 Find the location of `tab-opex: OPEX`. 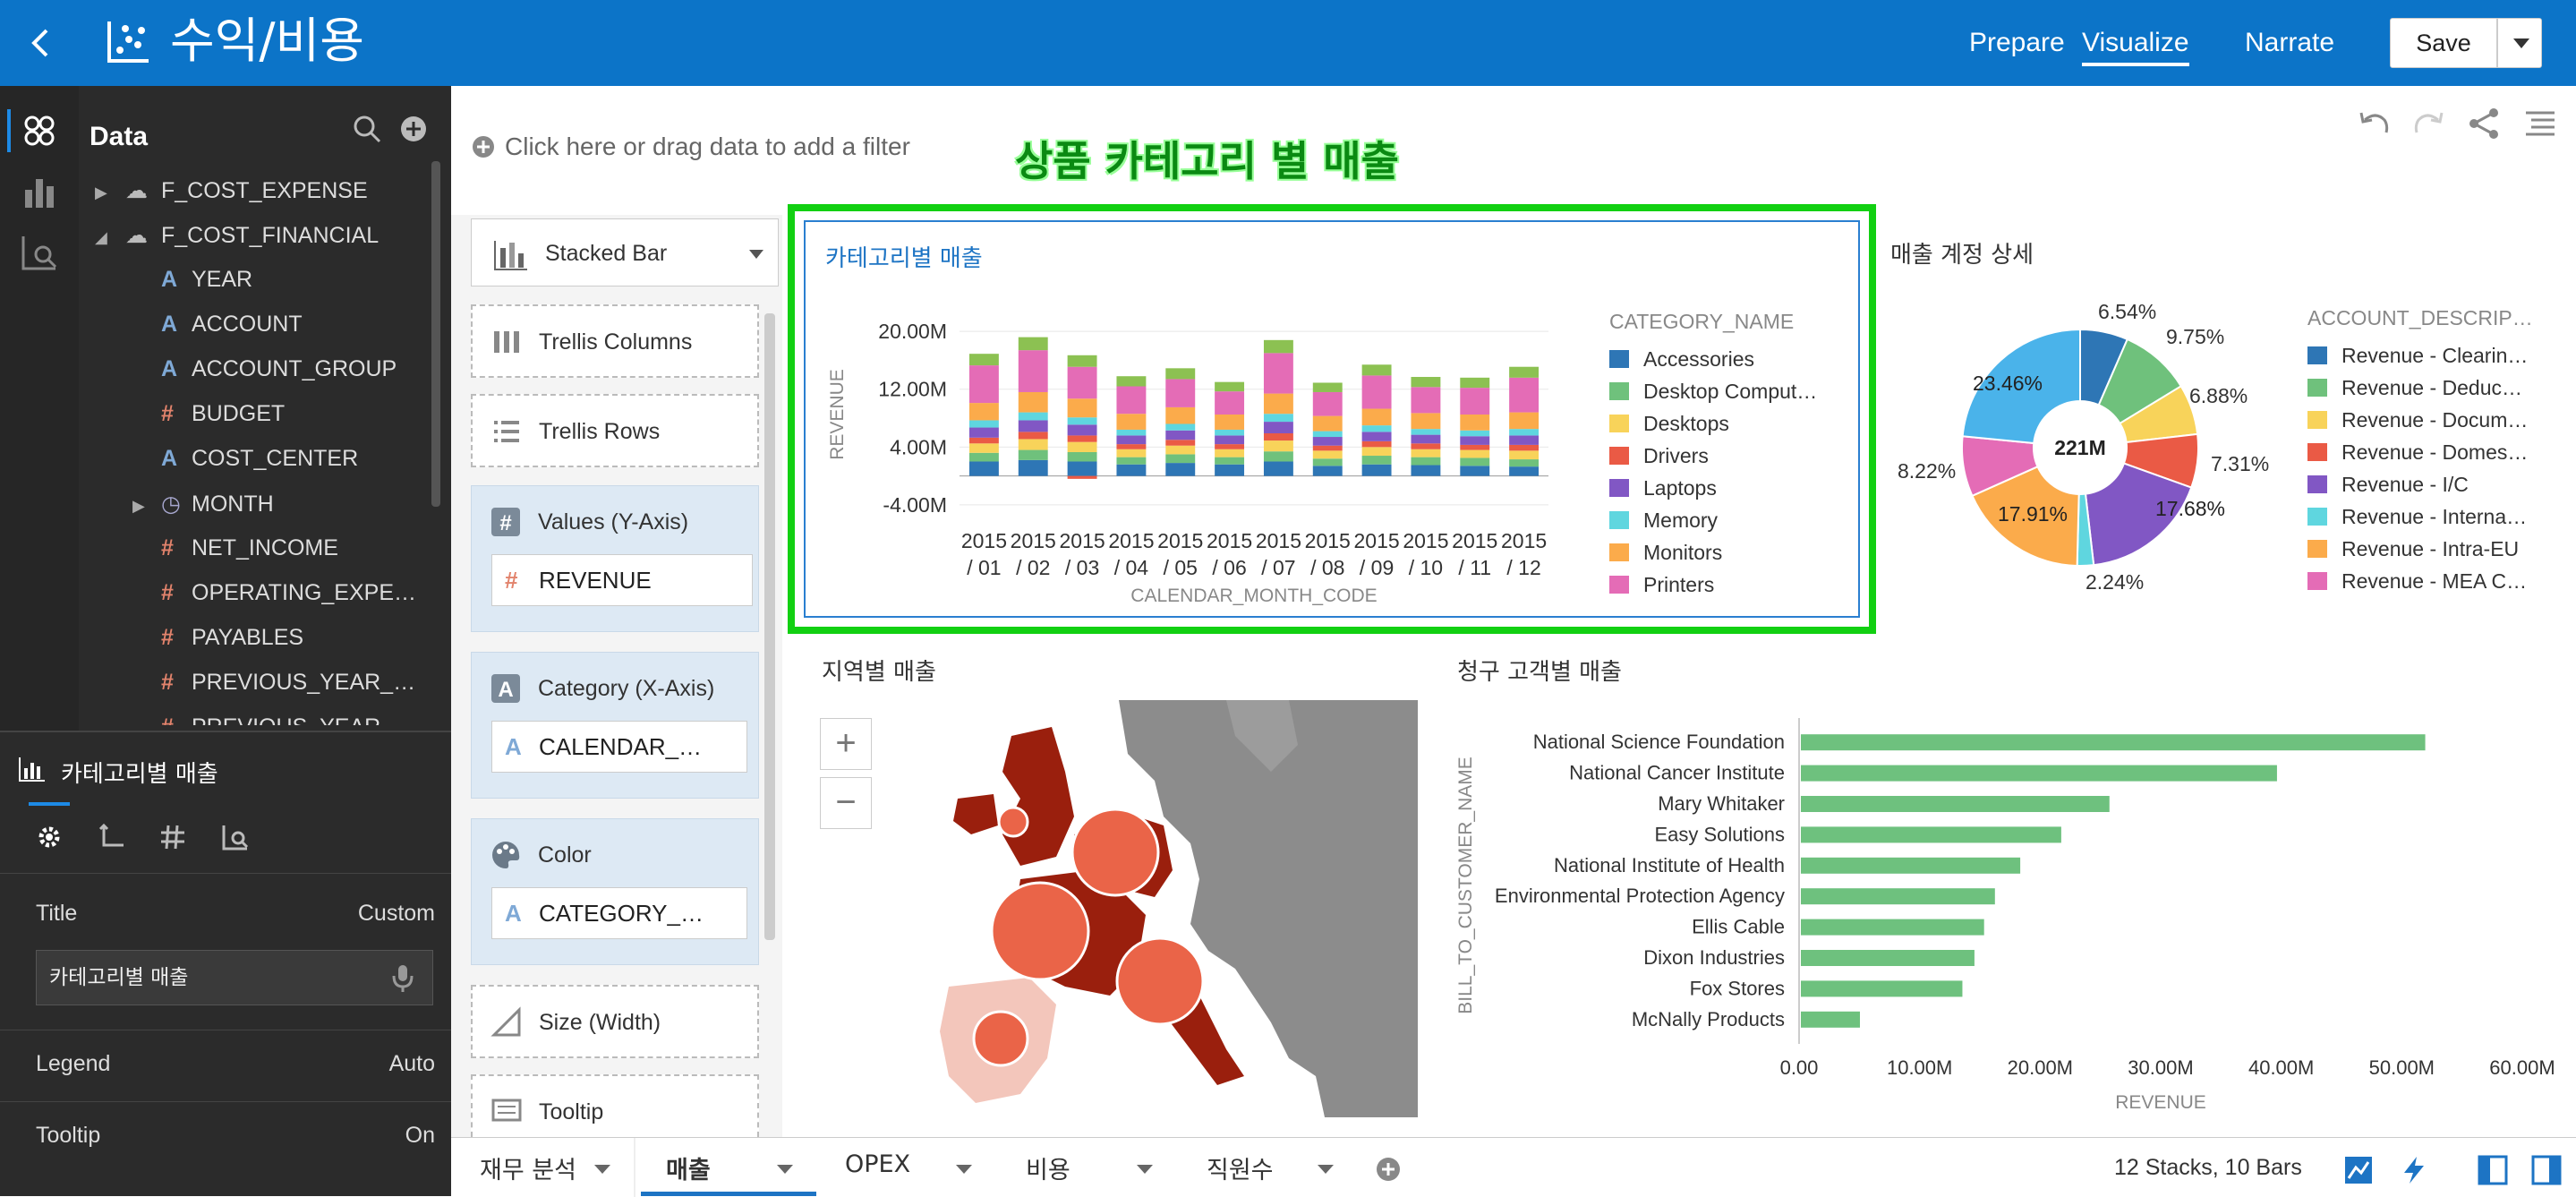

tab-opex: OPEX is located at coordinates (877, 1164).